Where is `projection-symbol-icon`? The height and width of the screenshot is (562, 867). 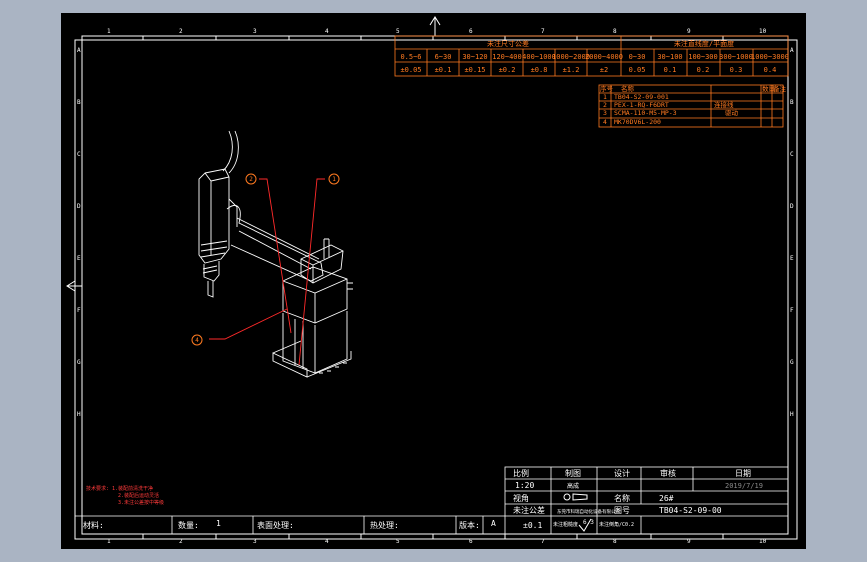 projection-symbol-icon is located at coordinates (575, 497).